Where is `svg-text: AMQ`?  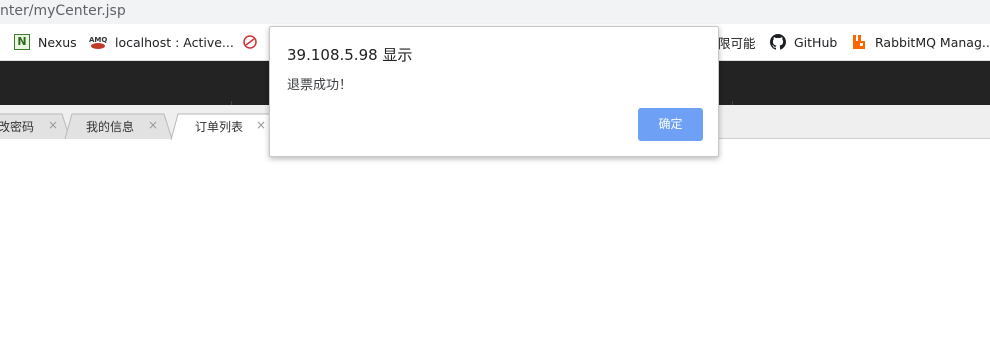
svg-text: AMQ is located at coordinates (98, 40).